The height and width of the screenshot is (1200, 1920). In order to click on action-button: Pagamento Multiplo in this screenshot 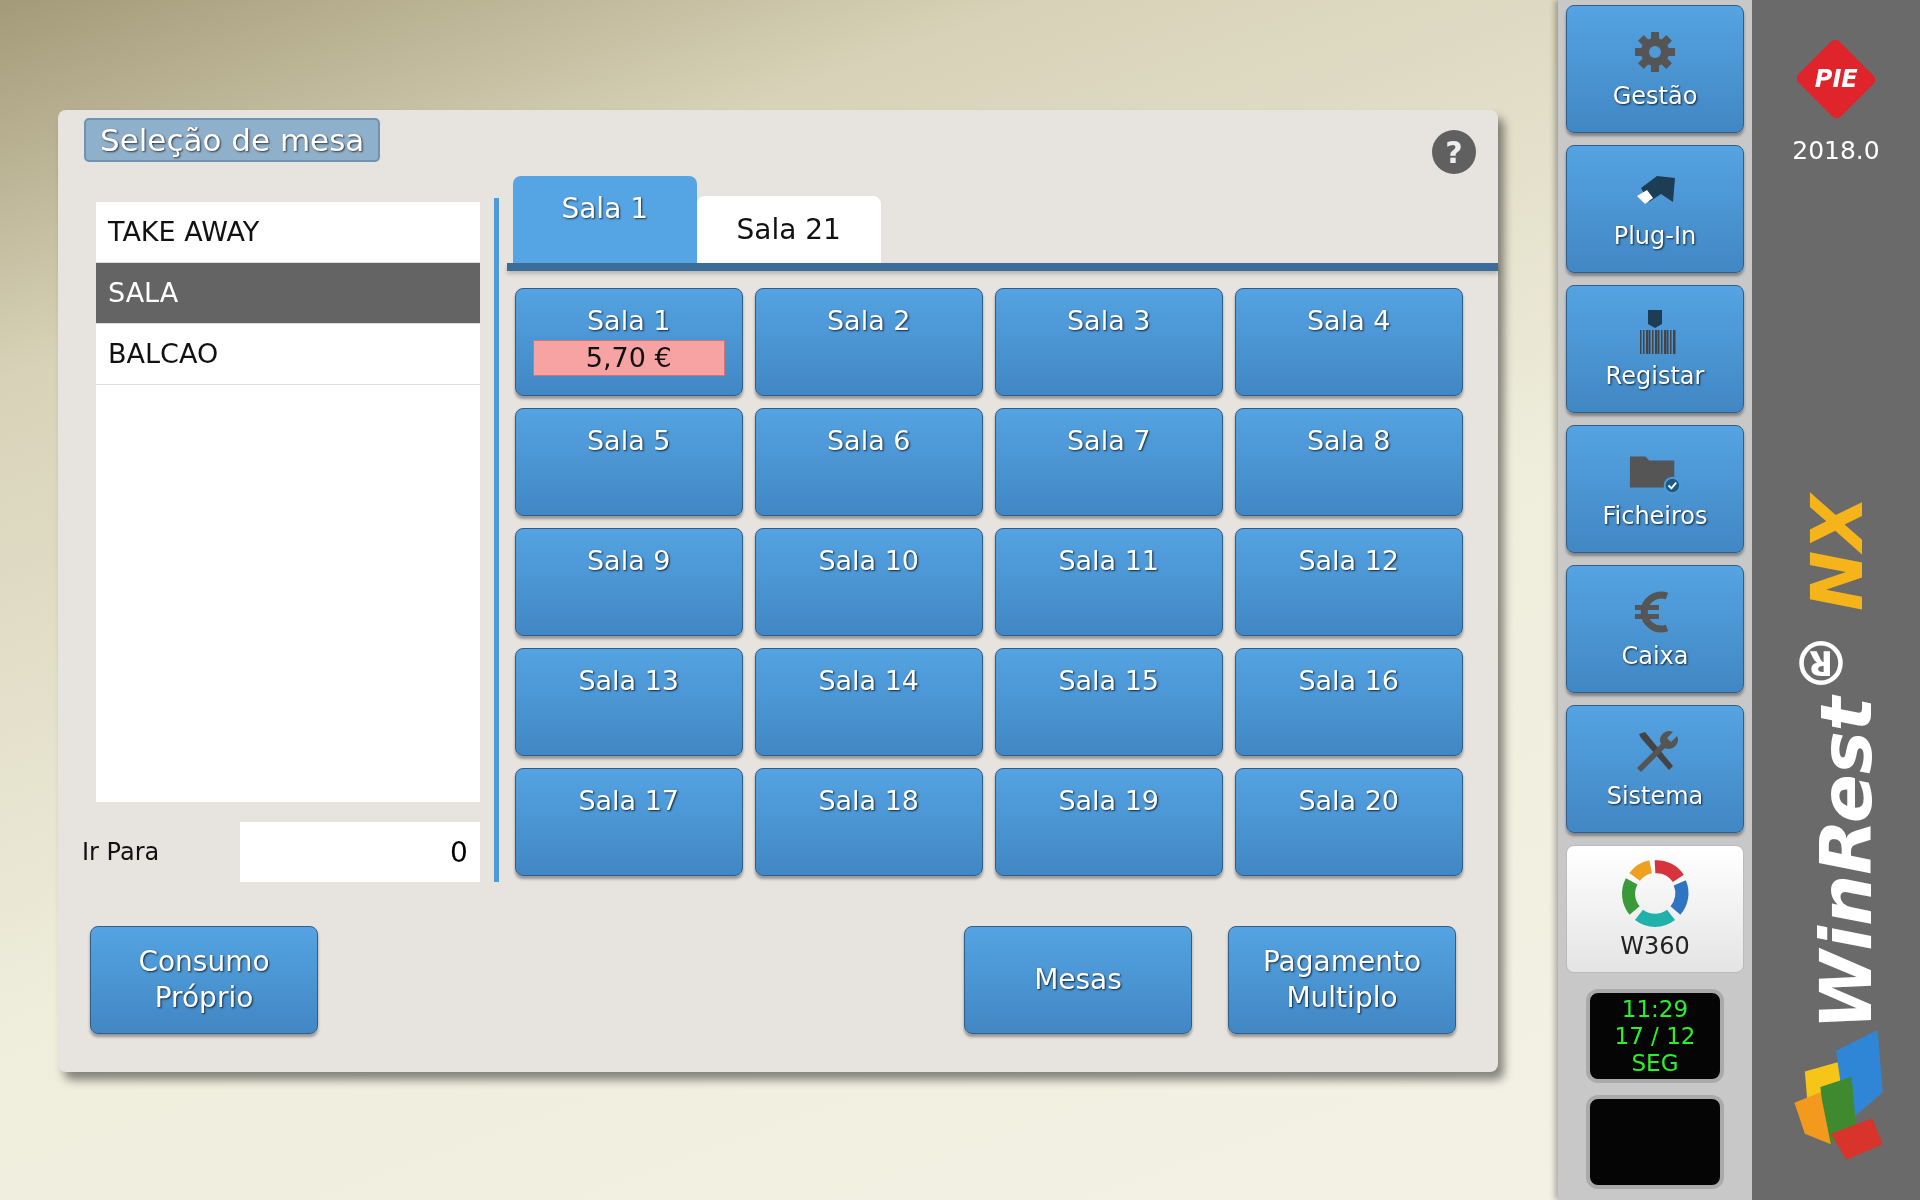, I will do `click(1342, 980)`.